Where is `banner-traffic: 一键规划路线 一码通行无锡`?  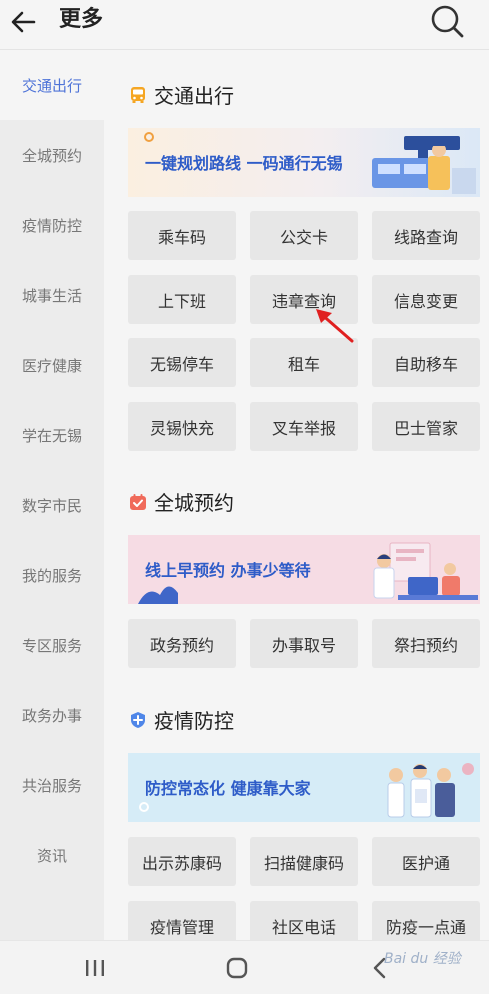 banner-traffic: 一键规划路线 一码通行无锡 is located at coordinates (304, 162).